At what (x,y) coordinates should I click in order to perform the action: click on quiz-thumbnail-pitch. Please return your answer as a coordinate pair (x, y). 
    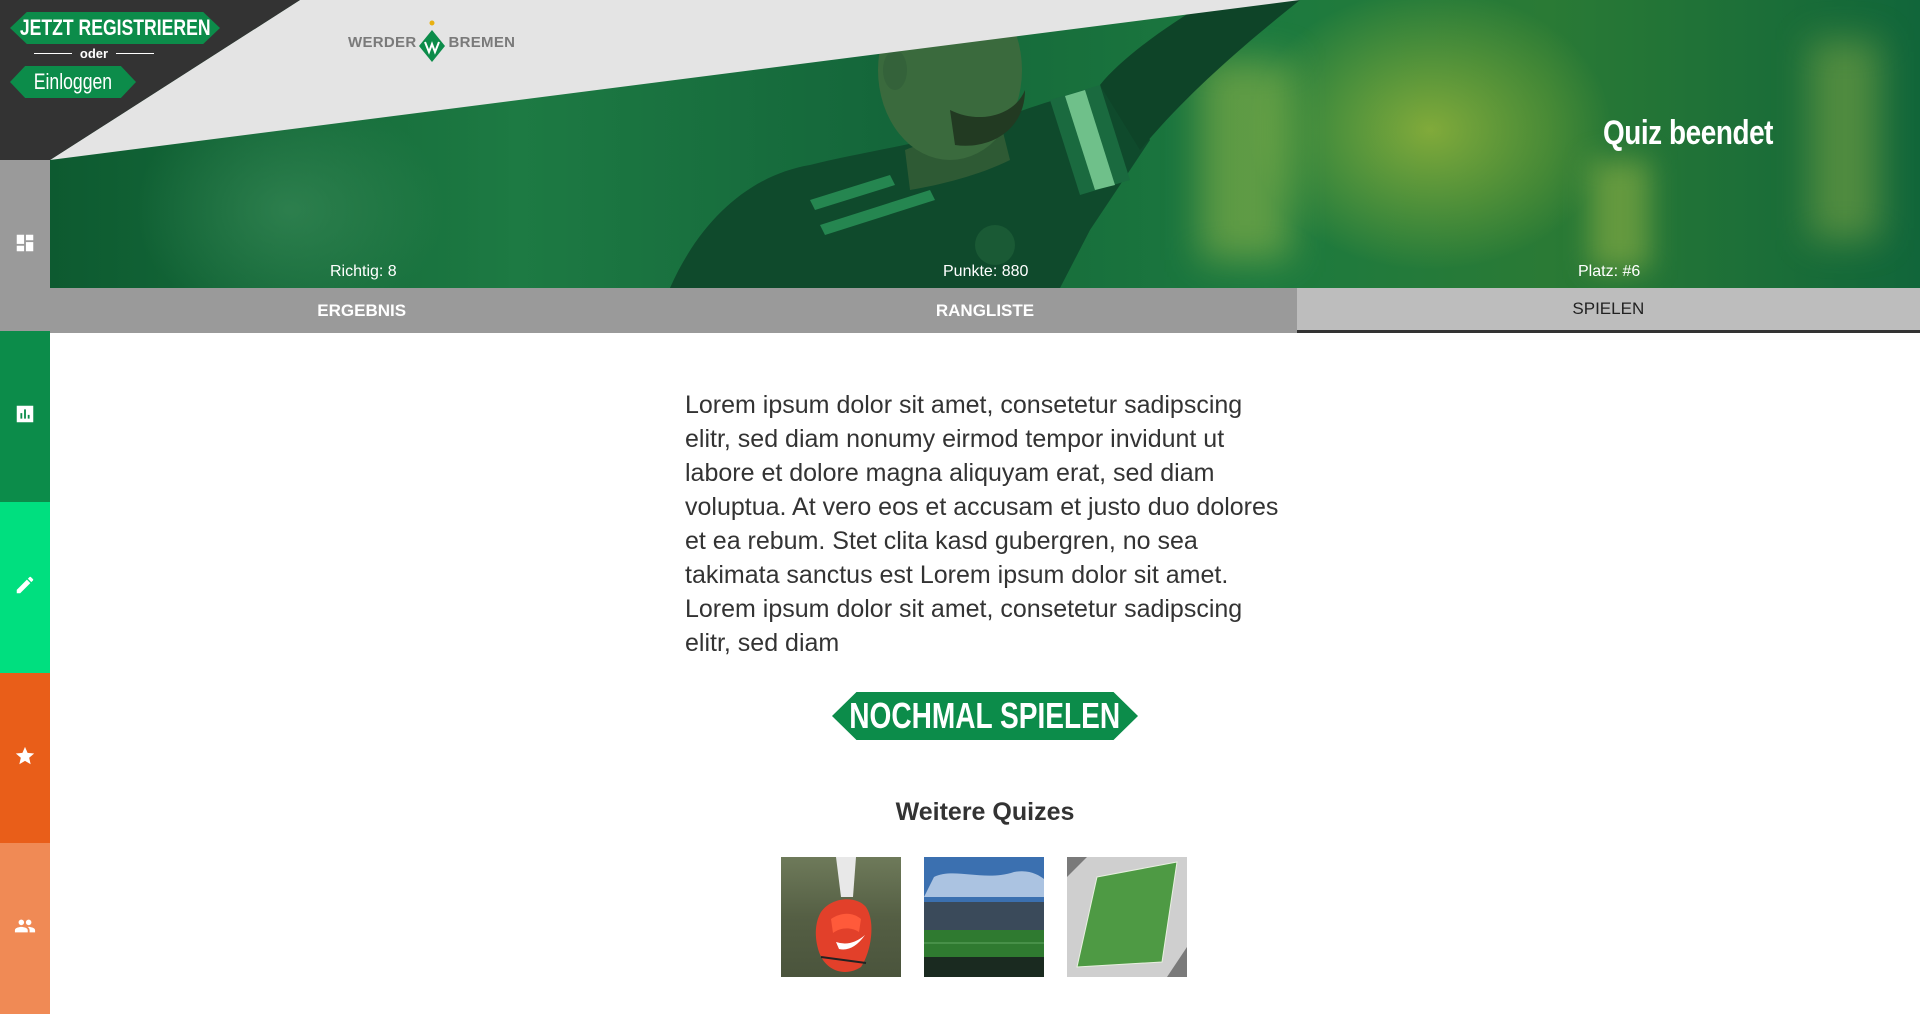
    Looking at the image, I should click on (1127, 917).